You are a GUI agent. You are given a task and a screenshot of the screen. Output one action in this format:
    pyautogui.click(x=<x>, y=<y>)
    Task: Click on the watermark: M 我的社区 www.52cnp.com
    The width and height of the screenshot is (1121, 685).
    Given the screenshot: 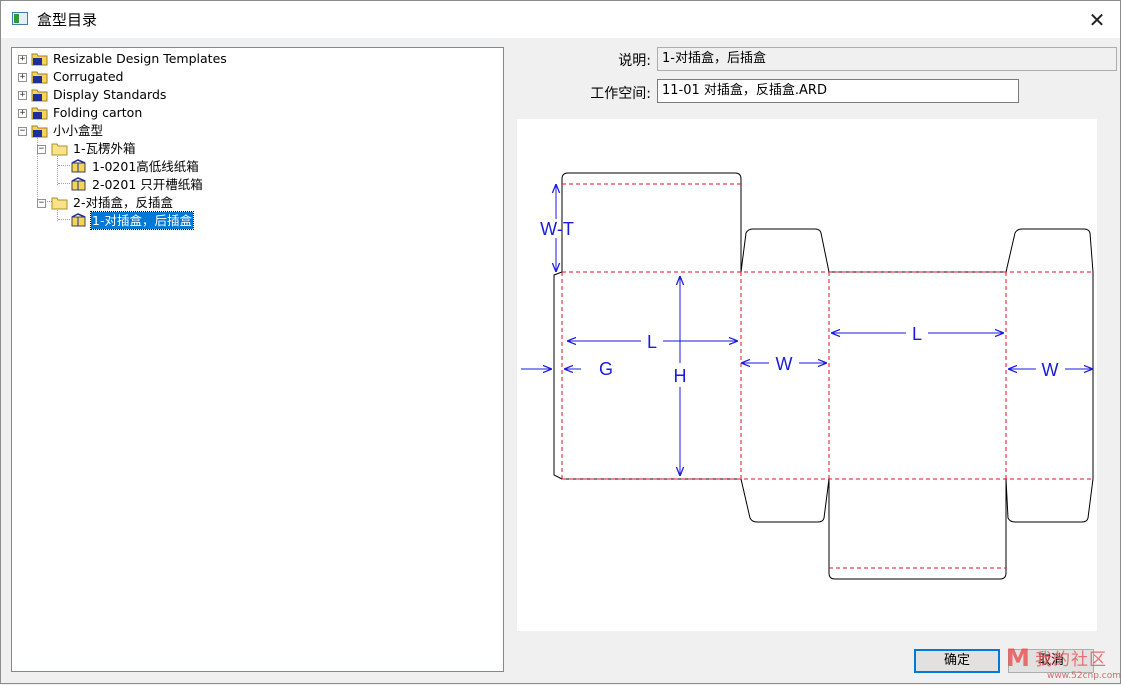 What is the action you would take?
    pyautogui.click(x=1062, y=663)
    